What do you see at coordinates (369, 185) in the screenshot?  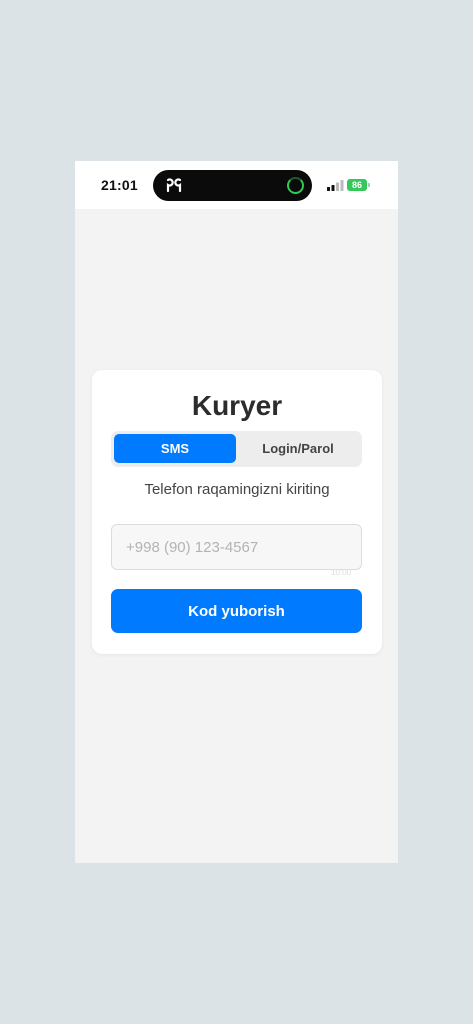 I see `battery-tip` at bounding box center [369, 185].